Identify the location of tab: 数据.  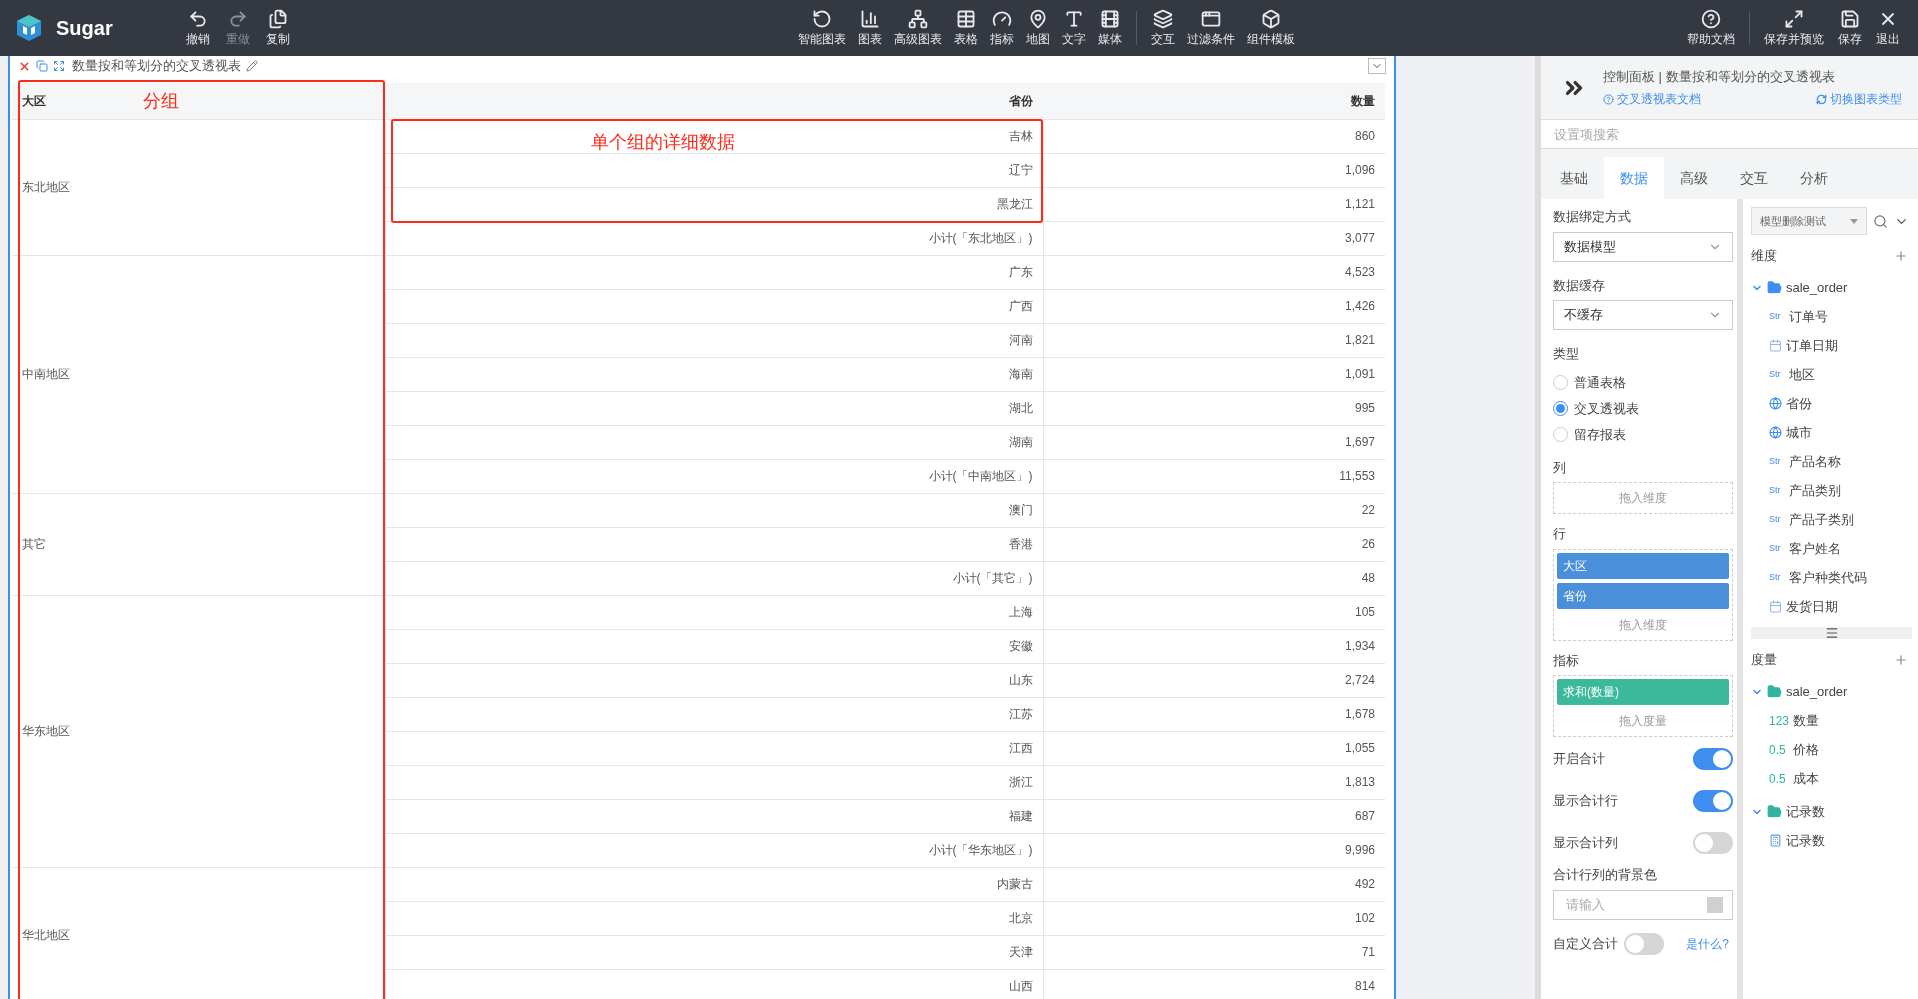
(1634, 178).